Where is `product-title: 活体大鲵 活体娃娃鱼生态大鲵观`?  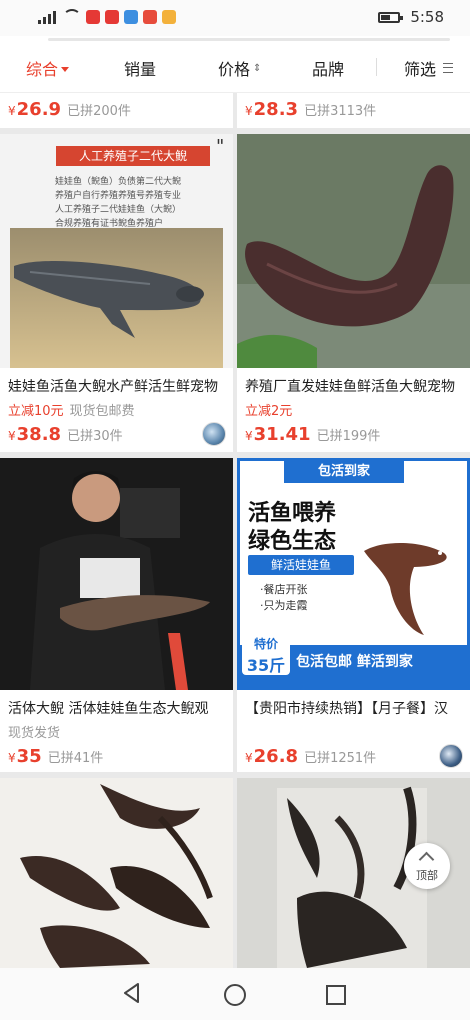
product-title: 活体大鲵 活体娃娃鱼生态大鲵观 is located at coordinates (108, 709).